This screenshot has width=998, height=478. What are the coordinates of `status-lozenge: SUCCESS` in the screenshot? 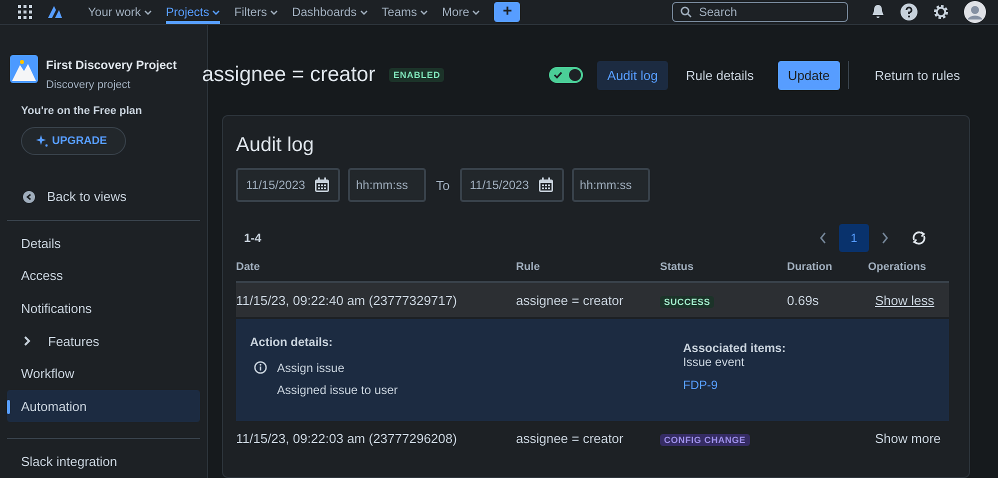 It's located at (687, 302).